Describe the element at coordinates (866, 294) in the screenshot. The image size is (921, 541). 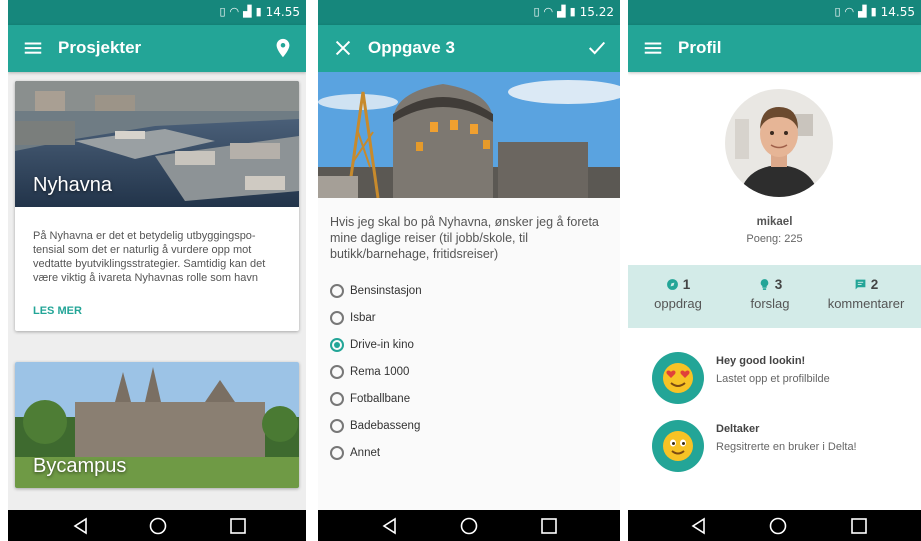
I see `stat-comments: 2 kommentarer` at that location.